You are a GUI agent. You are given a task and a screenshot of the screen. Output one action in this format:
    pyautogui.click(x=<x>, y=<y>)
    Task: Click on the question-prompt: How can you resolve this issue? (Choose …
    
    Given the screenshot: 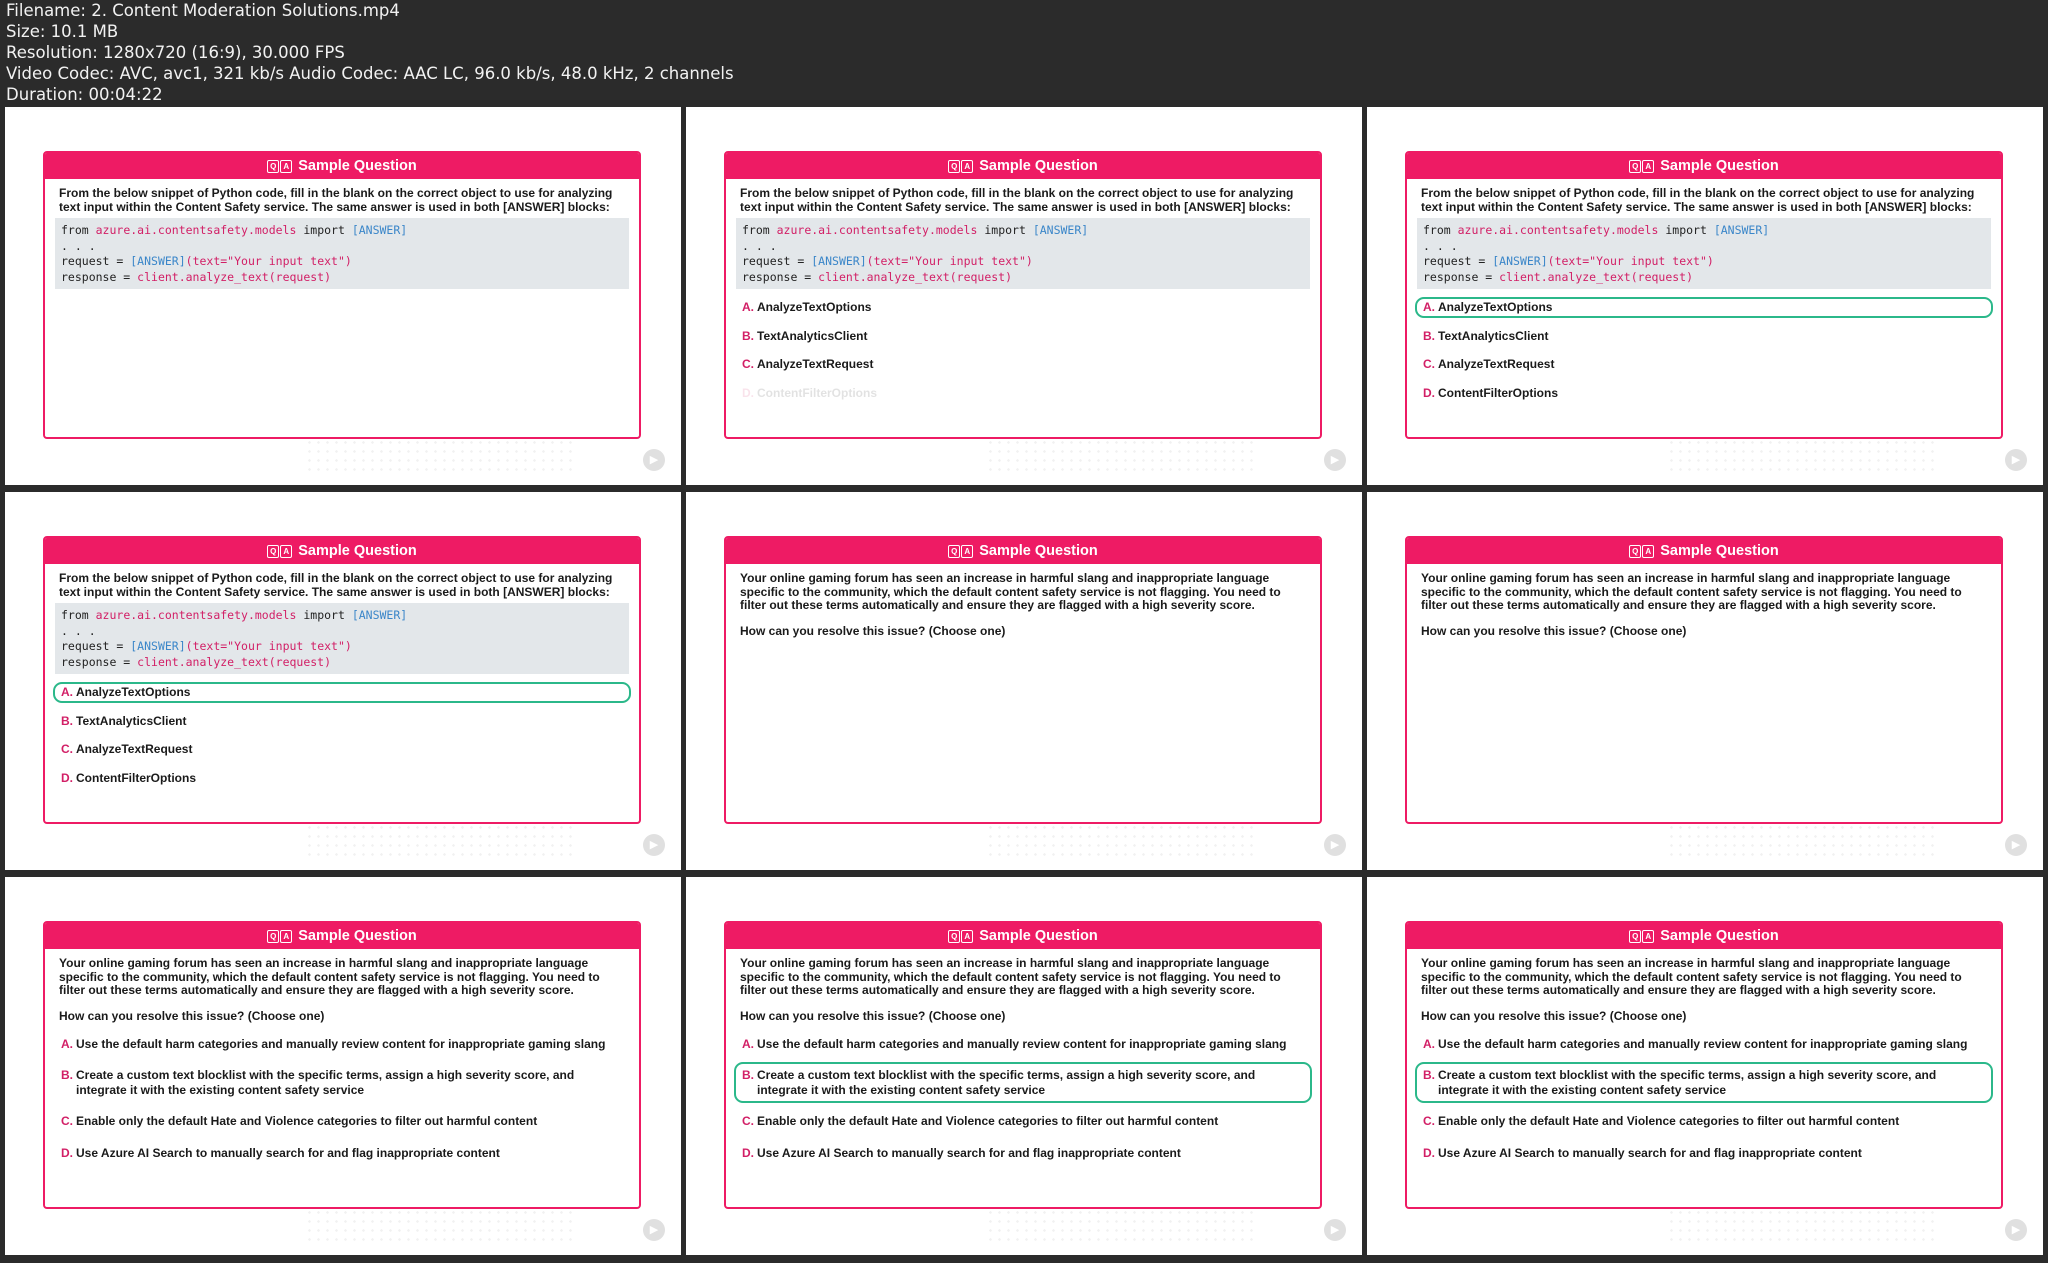 What is the action you would take?
    pyautogui.click(x=873, y=630)
    